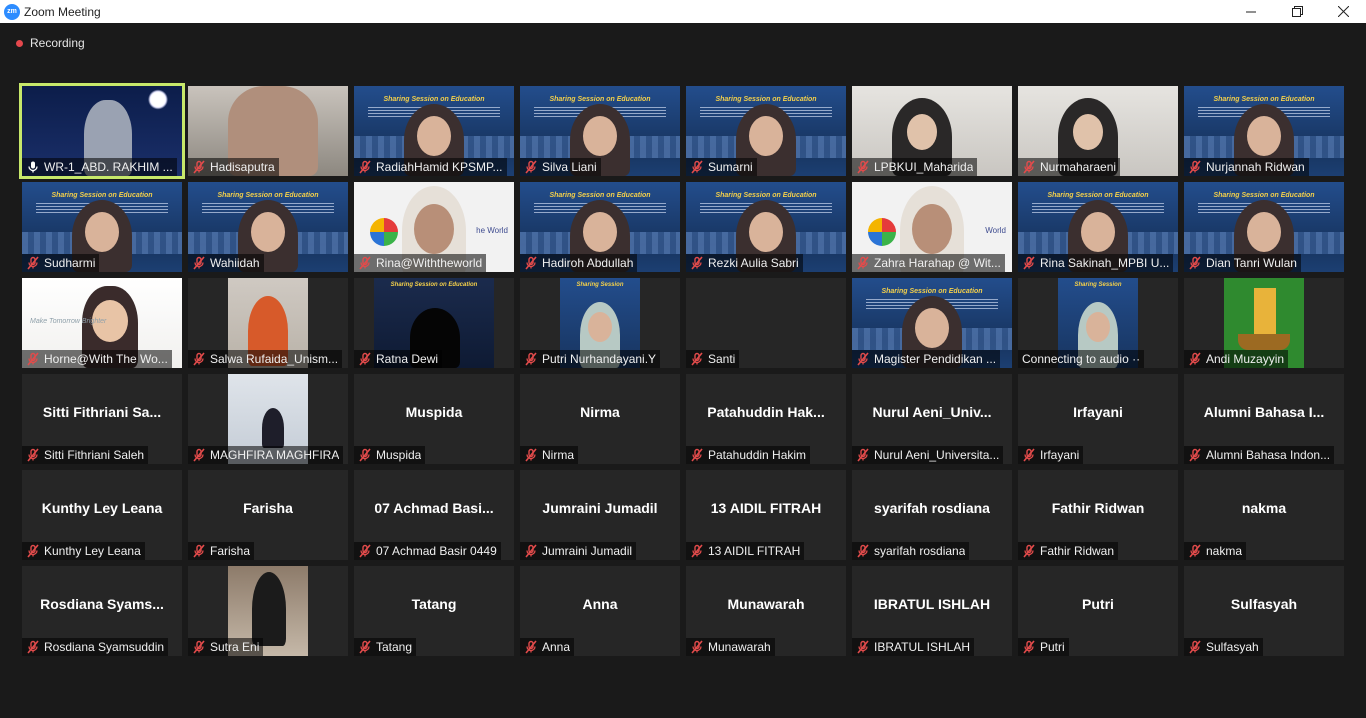 The width and height of the screenshot is (1366, 718). What do you see at coordinates (434, 323) in the screenshot?
I see `participant-tile: Sharing Session on Education Ratna Dewi` at bounding box center [434, 323].